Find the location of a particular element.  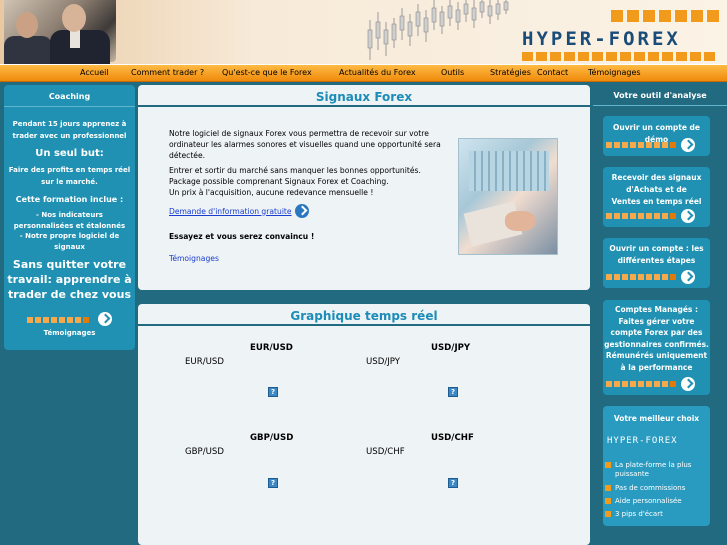

realtime-chart-title: Graphique temps réel is located at coordinates (364, 315).